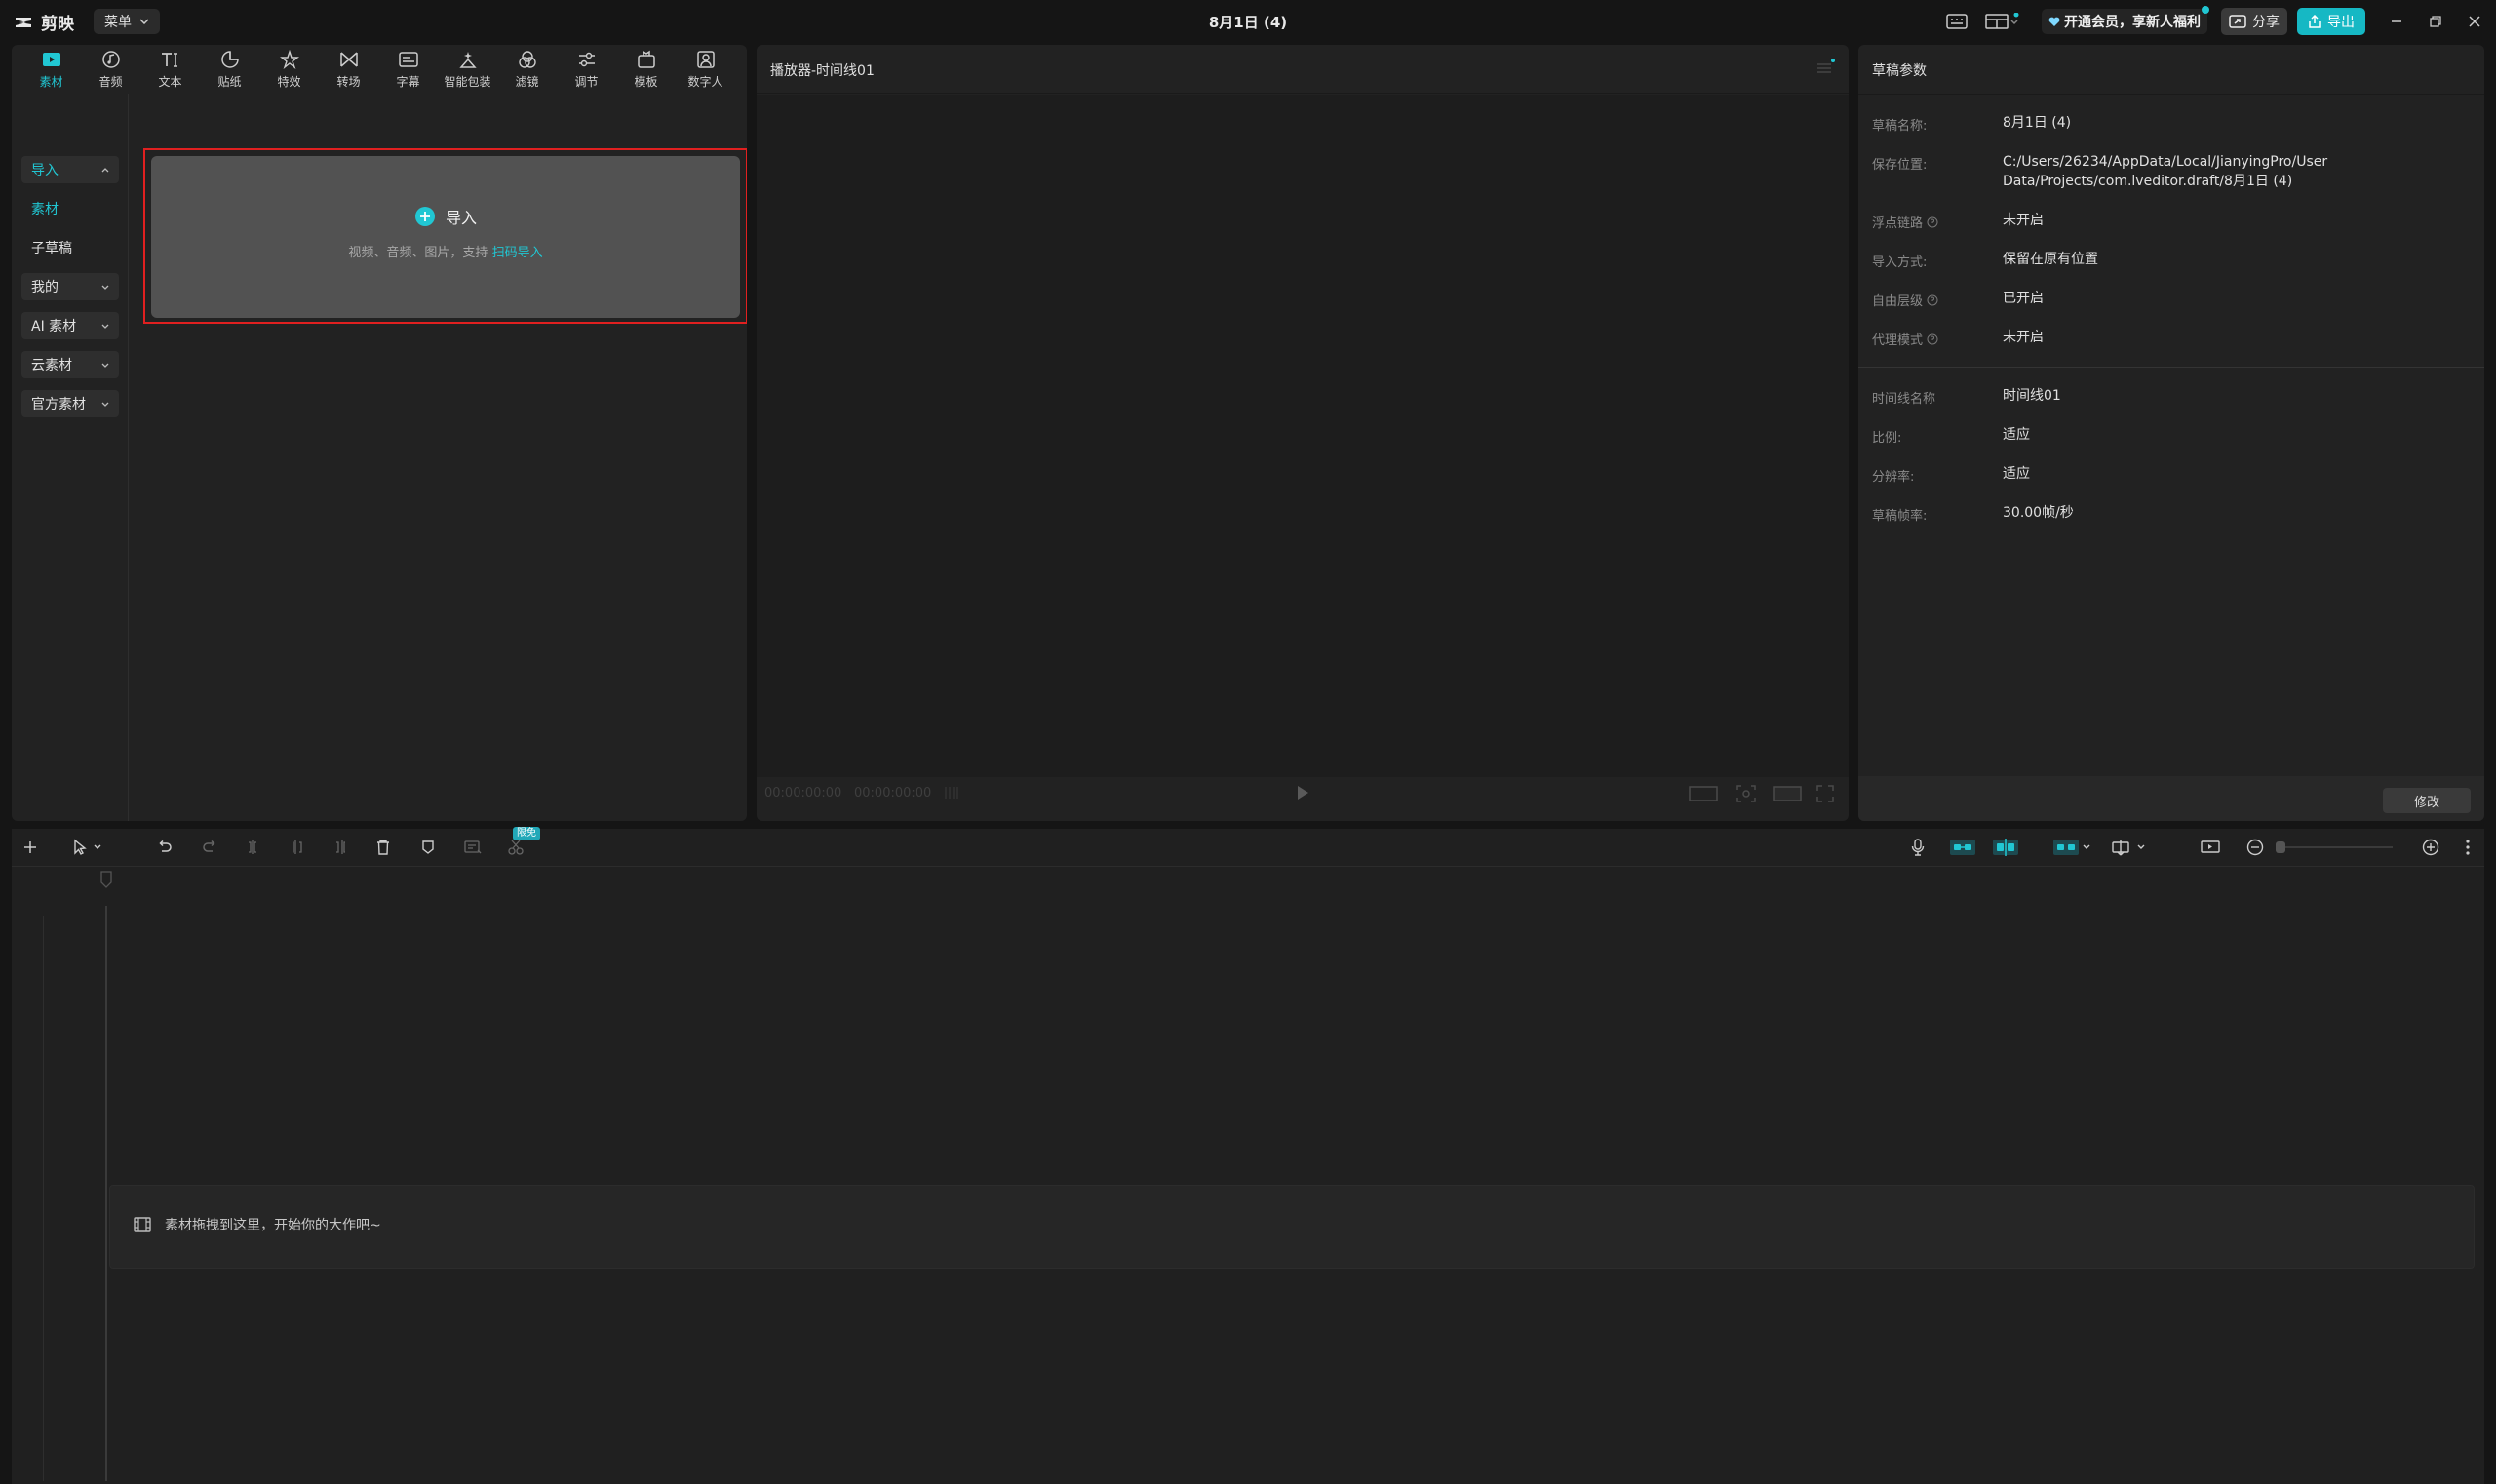 This screenshot has width=2496, height=1484. What do you see at coordinates (164, 847) in the screenshot?
I see `undo-icon` at bounding box center [164, 847].